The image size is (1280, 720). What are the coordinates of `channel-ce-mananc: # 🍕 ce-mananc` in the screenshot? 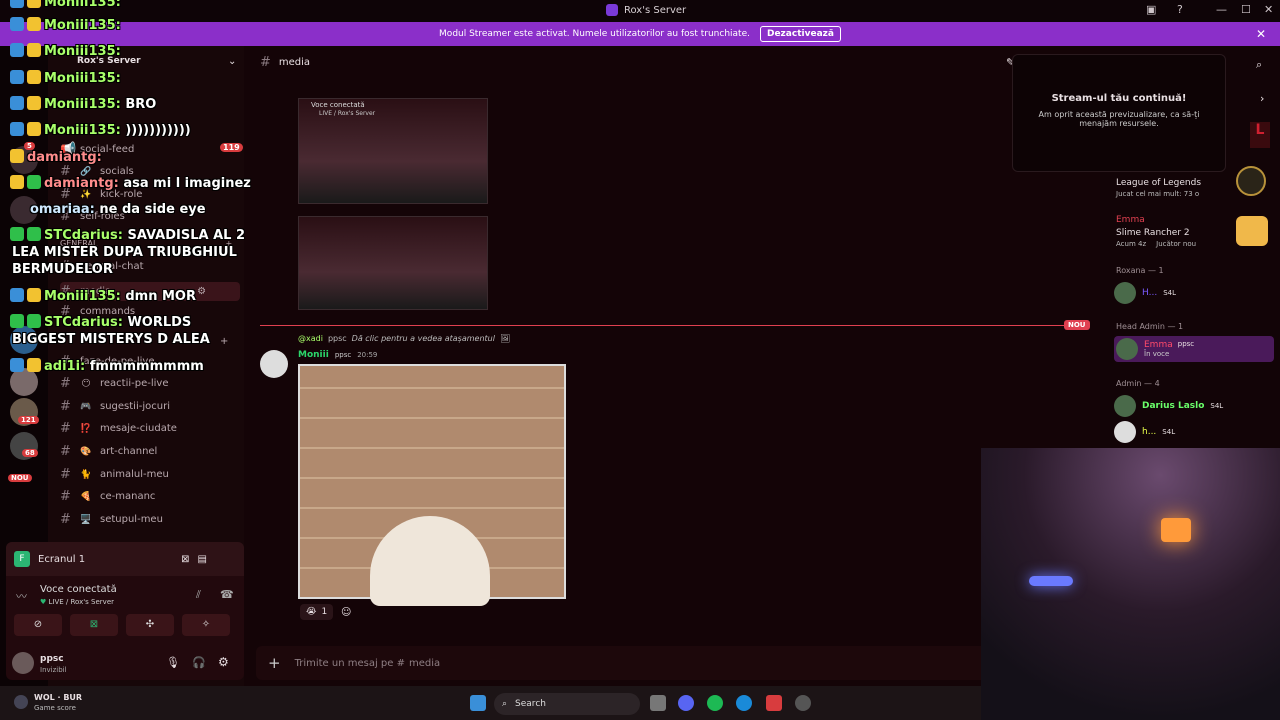 It's located at (107, 496).